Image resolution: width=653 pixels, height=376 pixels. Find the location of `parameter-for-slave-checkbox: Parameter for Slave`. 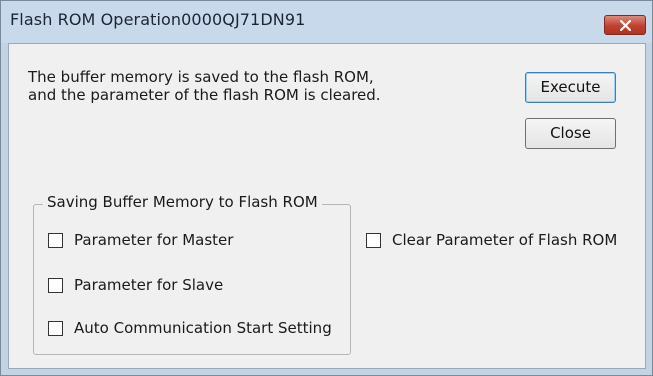

parameter-for-slave-checkbox: Parameter for Slave is located at coordinates (173, 286).